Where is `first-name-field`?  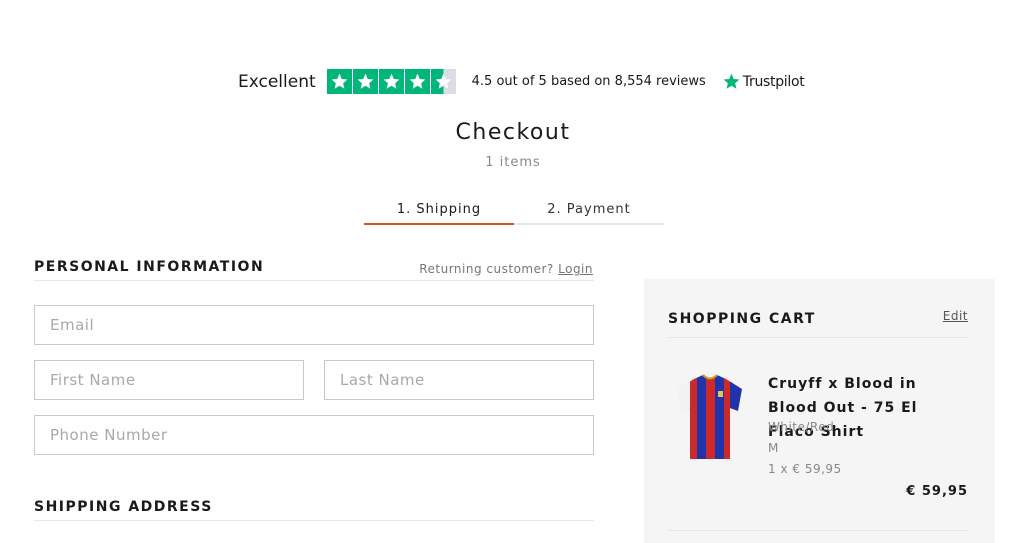
first-name-field is located at coordinates (169, 380).